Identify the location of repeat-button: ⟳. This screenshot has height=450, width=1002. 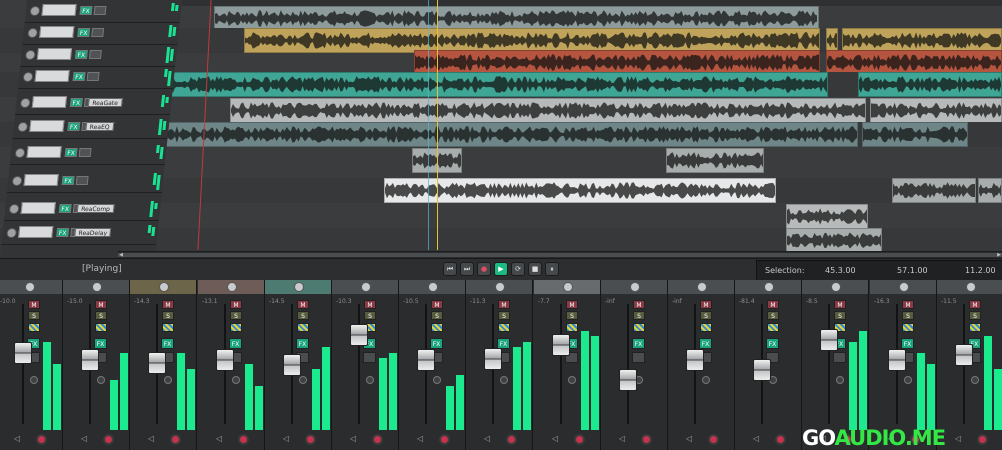
(518, 269).